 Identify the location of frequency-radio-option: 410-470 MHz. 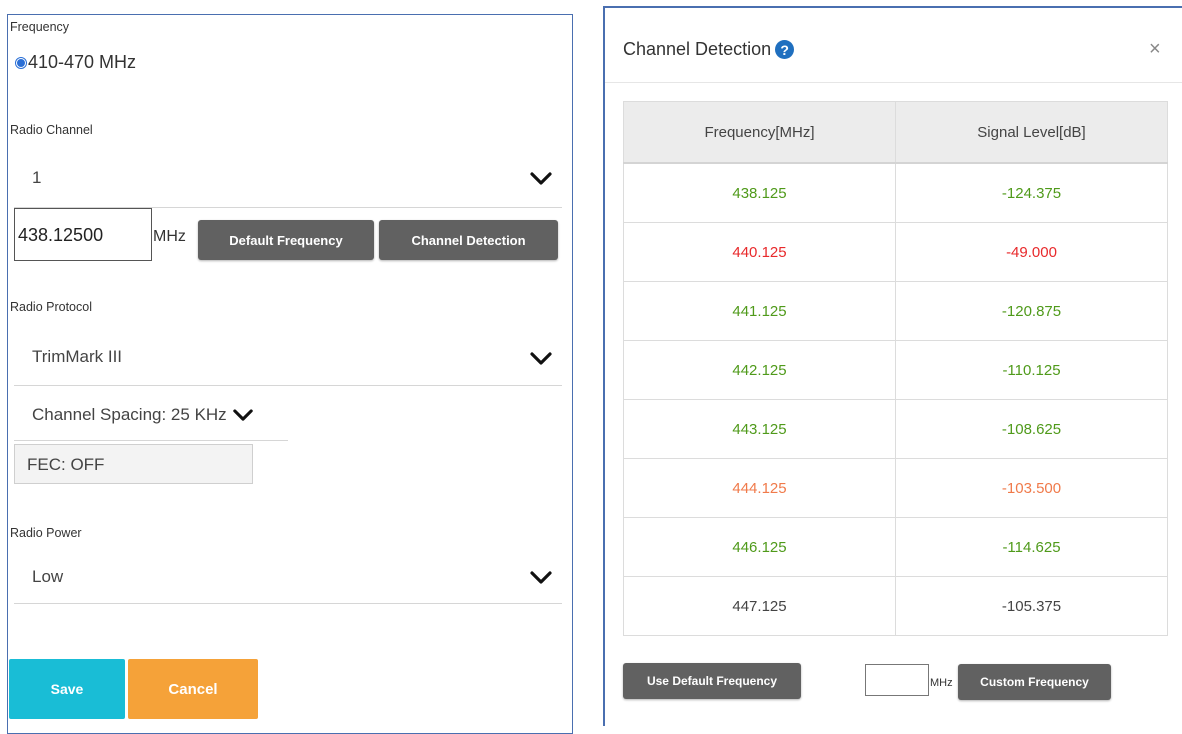
(75, 62).